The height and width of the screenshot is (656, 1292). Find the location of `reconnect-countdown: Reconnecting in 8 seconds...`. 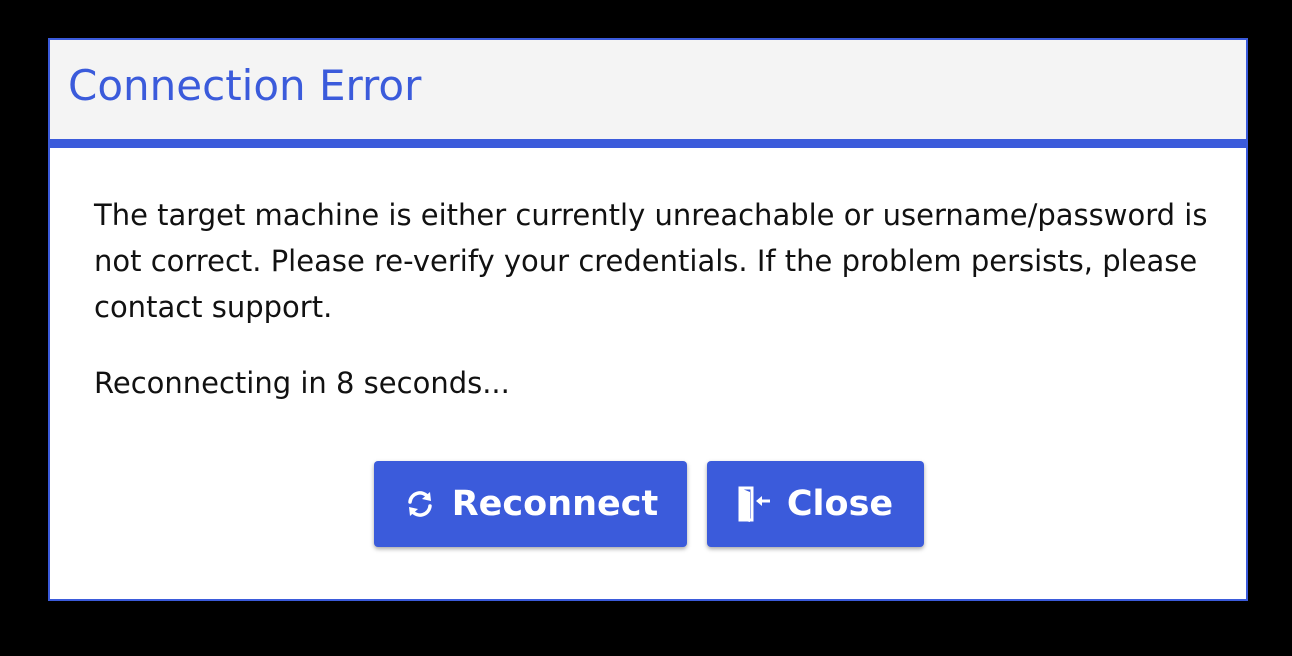

reconnect-countdown: Reconnecting in 8 seconds... is located at coordinates (302, 383).